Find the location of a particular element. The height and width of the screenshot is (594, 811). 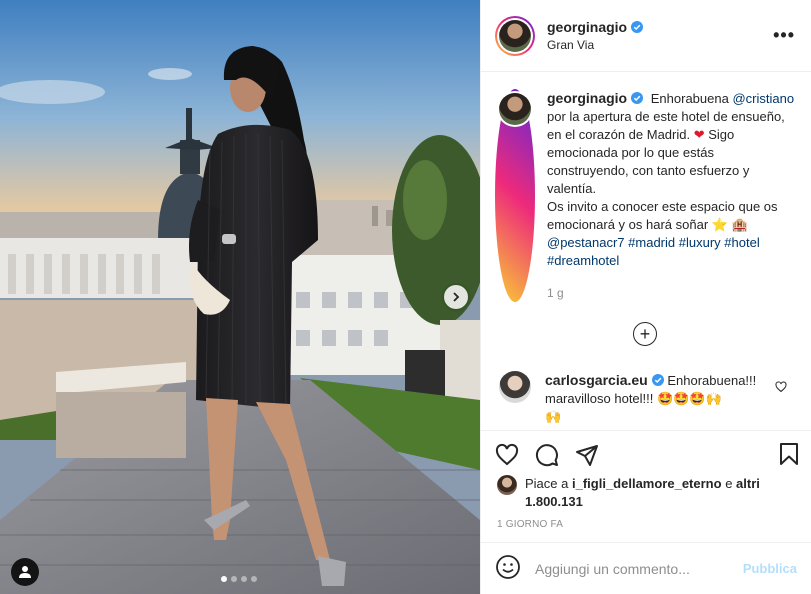

paper-plane-icon is located at coordinates (587, 455).